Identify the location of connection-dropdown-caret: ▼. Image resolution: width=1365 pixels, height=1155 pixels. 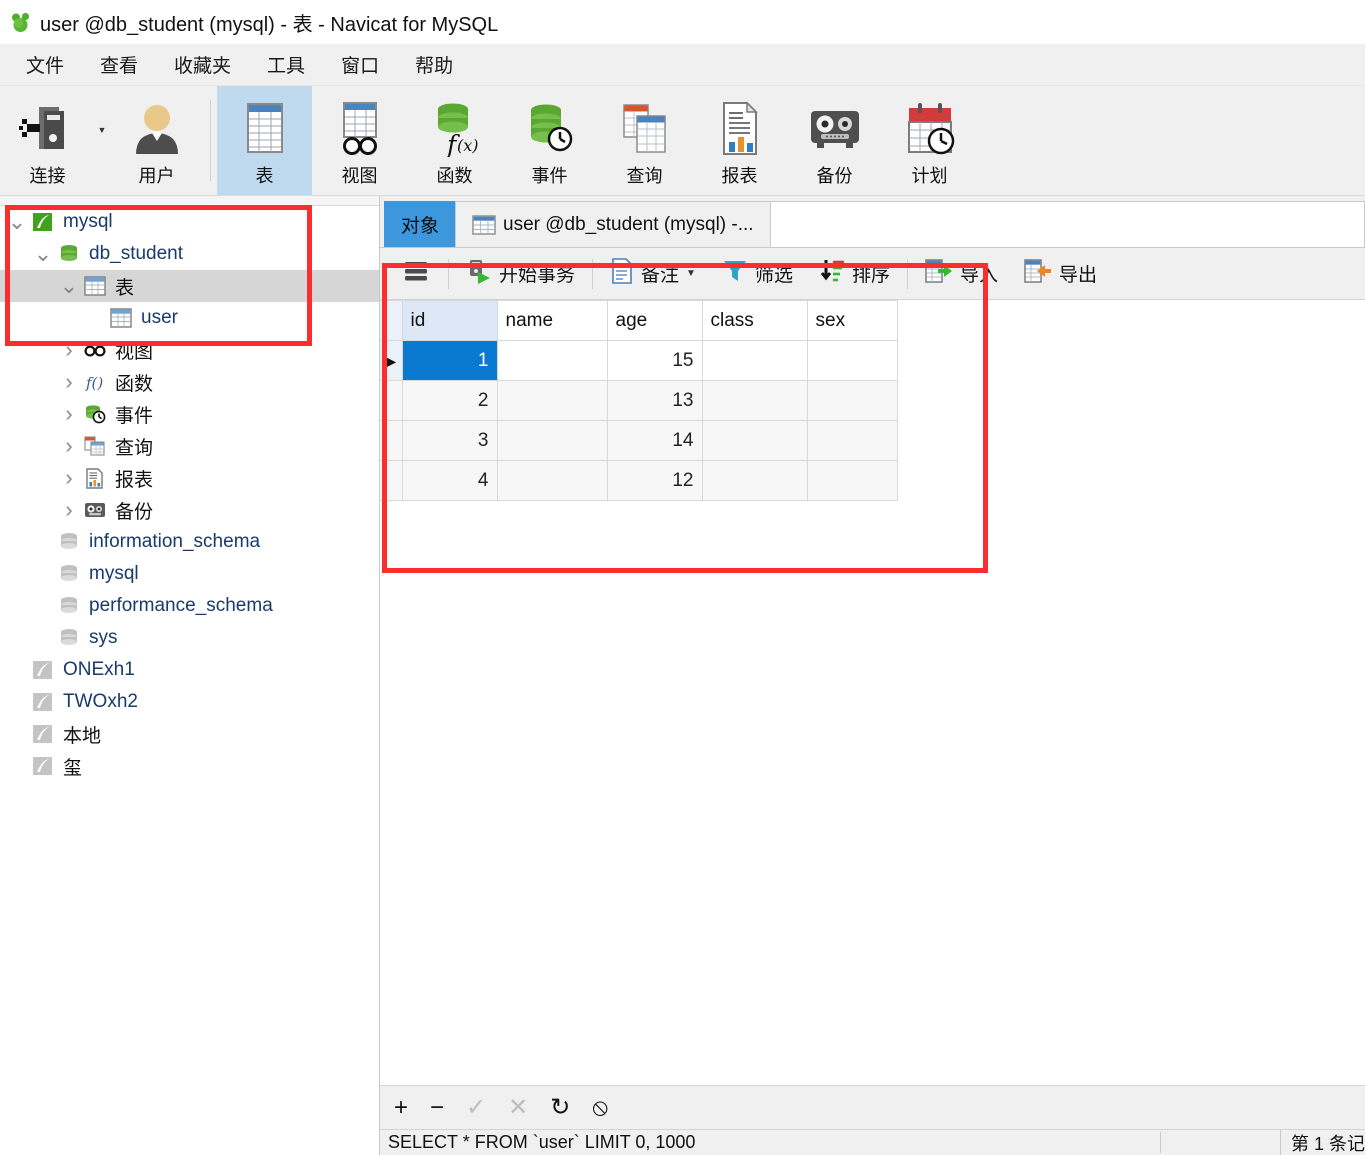
(102, 140).